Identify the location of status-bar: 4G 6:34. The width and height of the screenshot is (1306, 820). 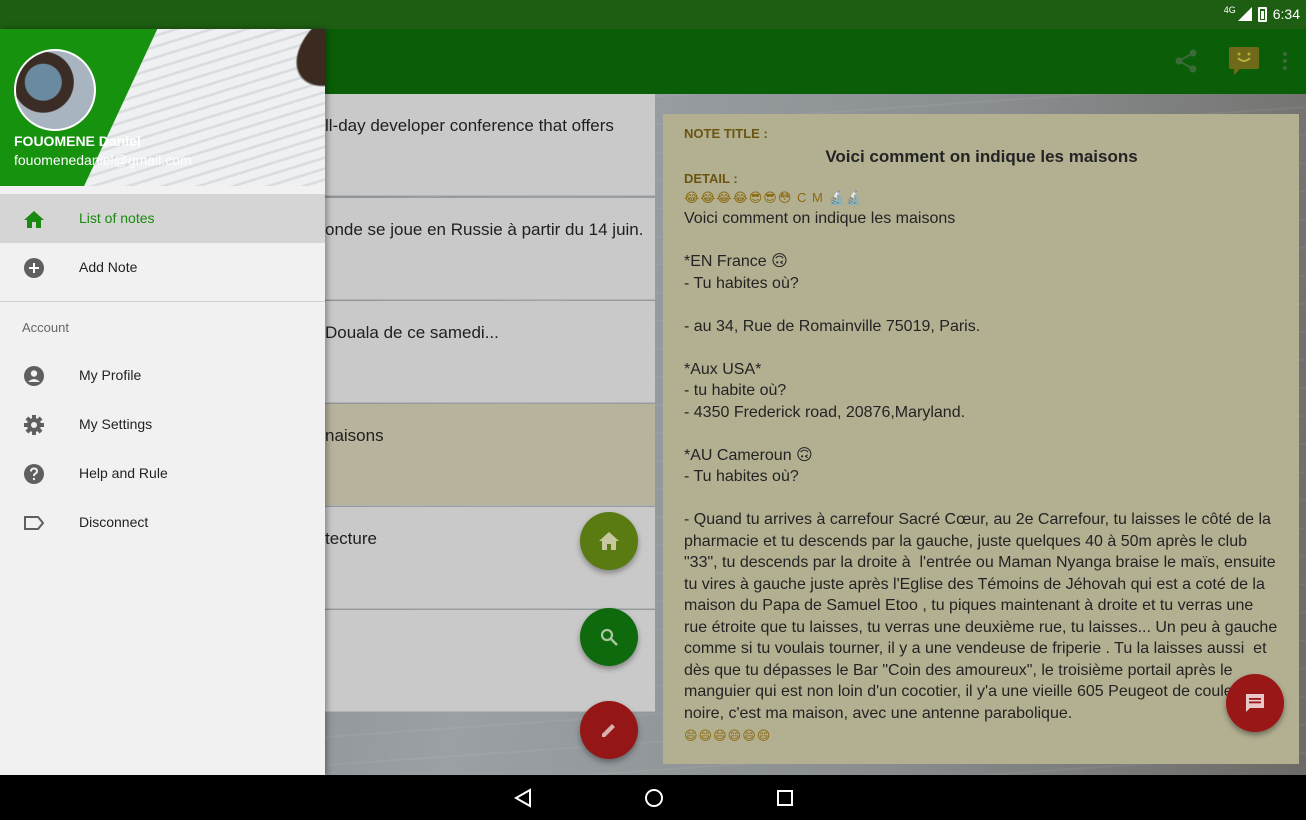
(653, 14).